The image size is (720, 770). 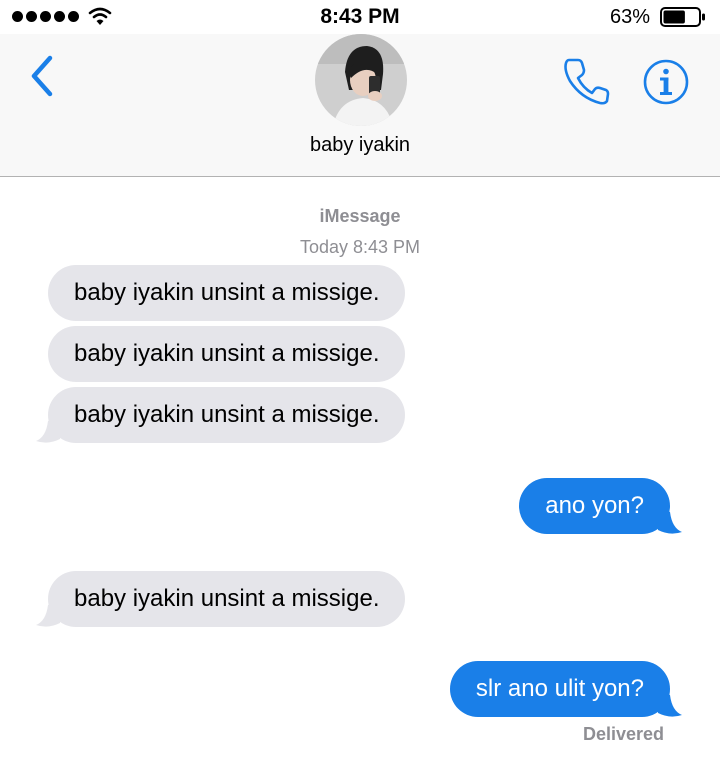 I want to click on message-text: ano yon?, so click(x=594, y=505).